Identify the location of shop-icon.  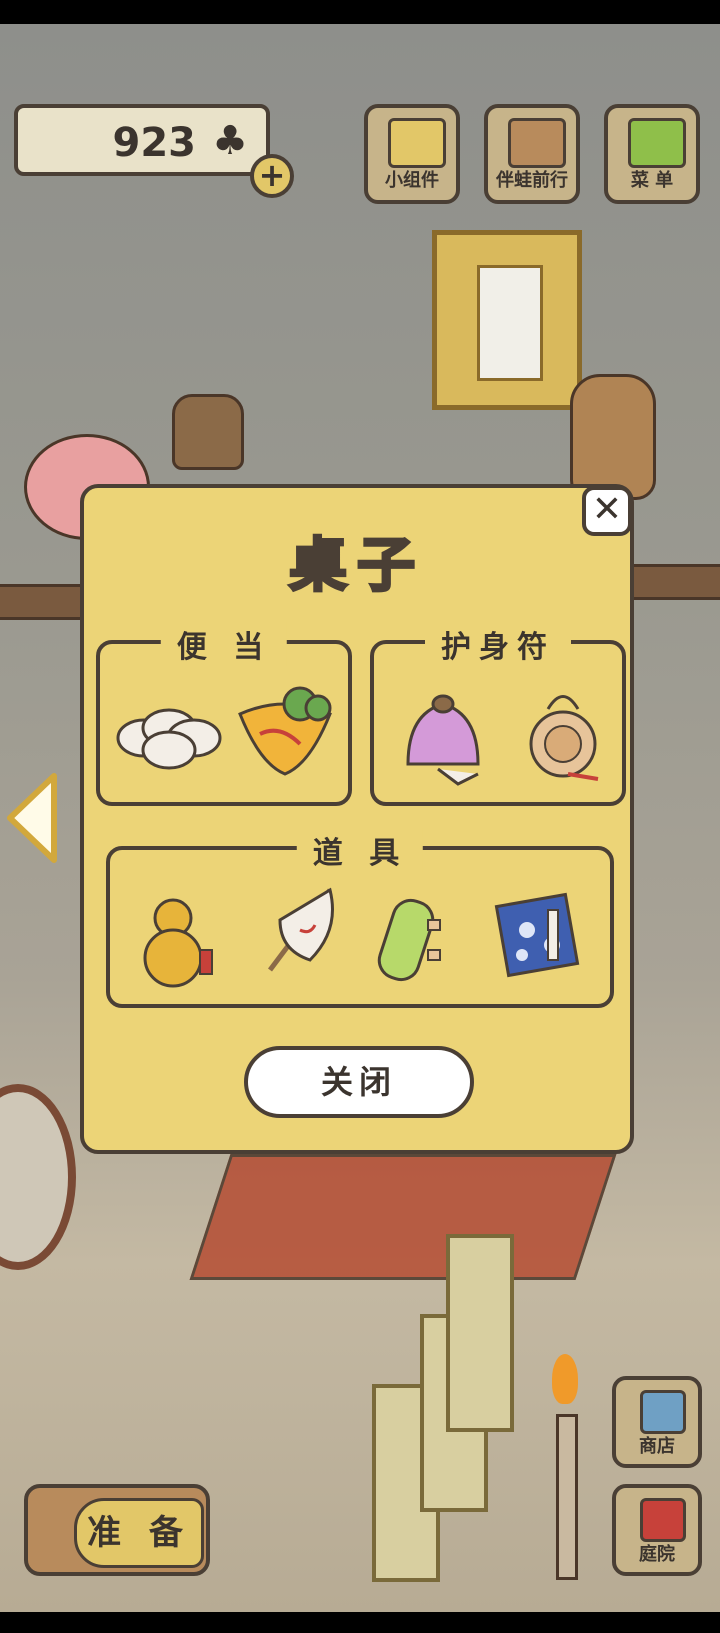
(663, 1412).